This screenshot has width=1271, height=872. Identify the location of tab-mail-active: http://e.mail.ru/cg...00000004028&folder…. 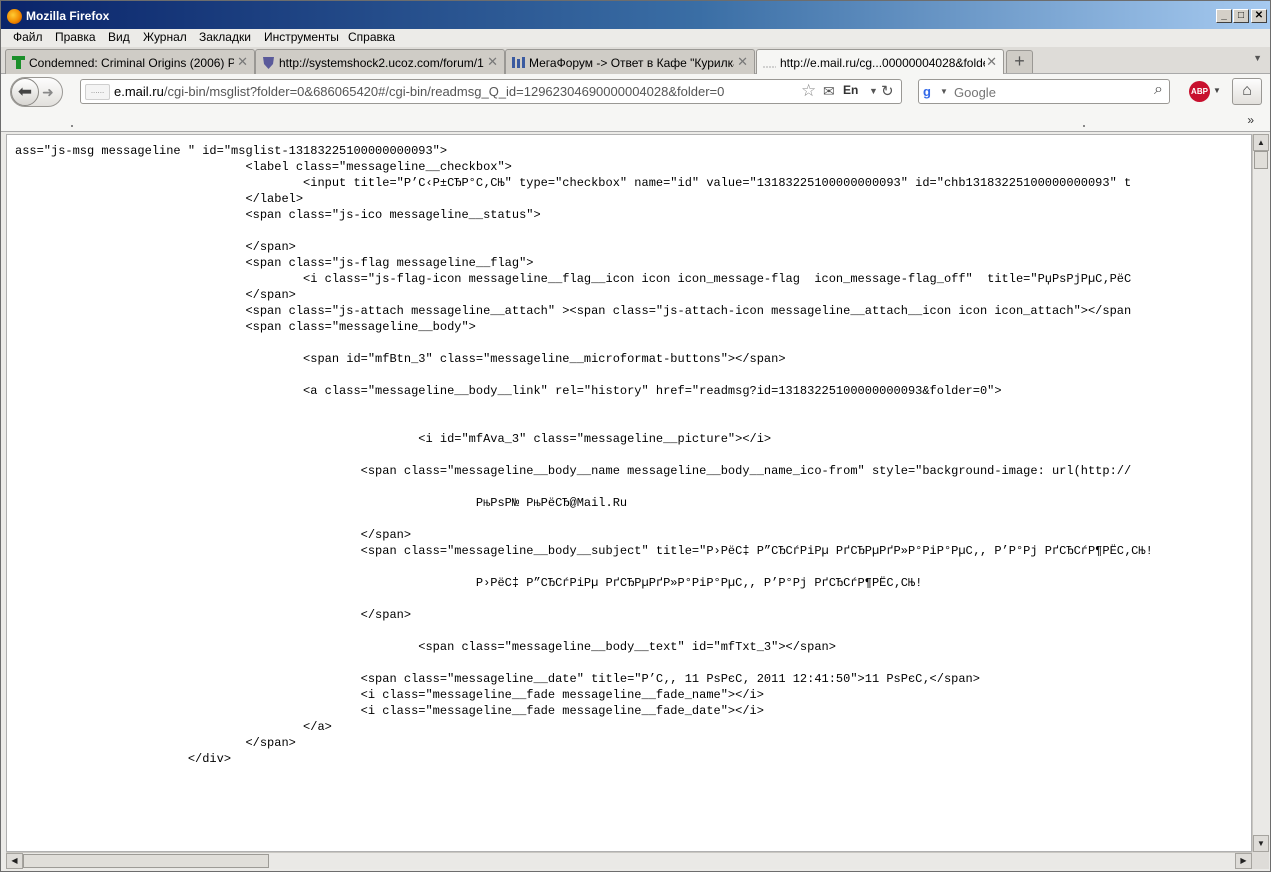
(880, 62).